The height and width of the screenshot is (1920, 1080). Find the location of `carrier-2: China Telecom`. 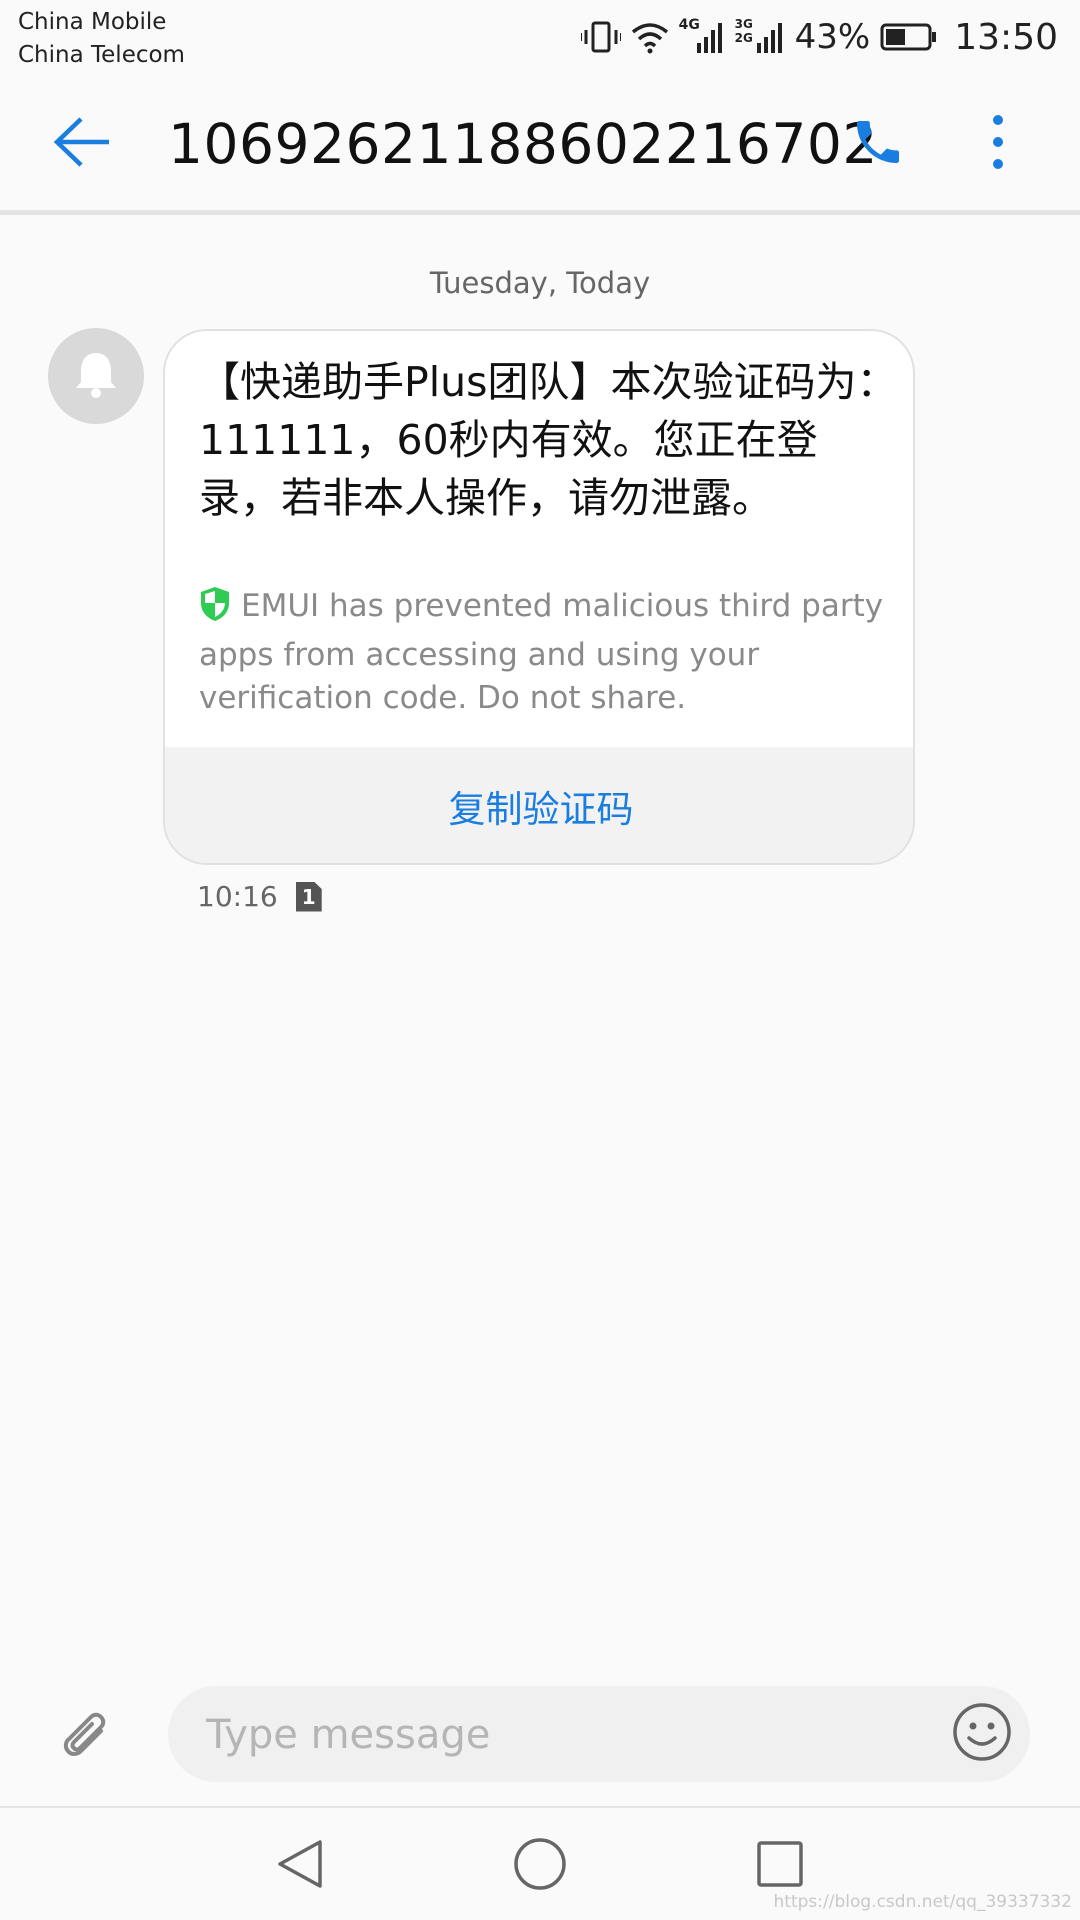

carrier-2: China Telecom is located at coordinates (101, 55).